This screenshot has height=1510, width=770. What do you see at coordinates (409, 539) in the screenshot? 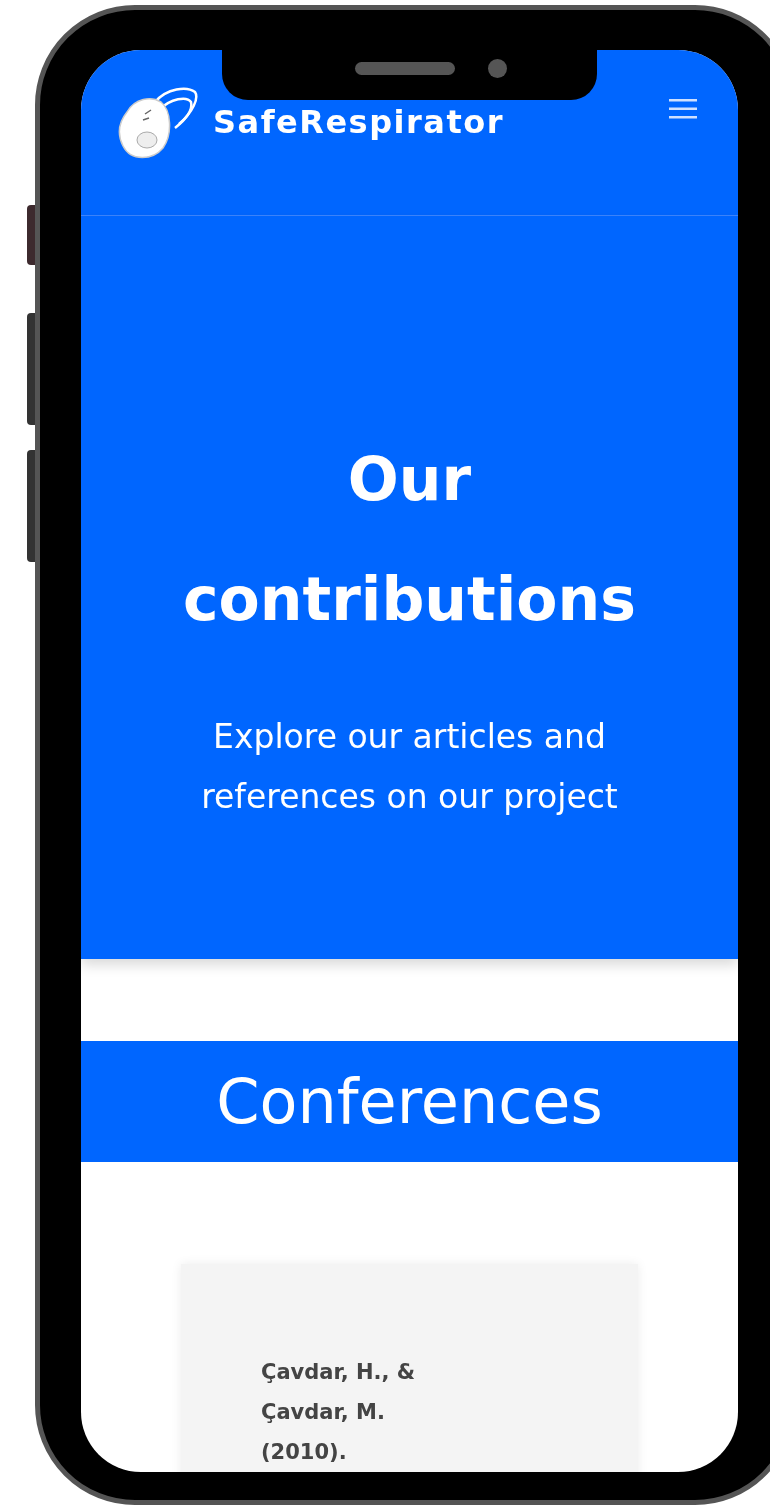
I see `hero-title: Our contributions` at bounding box center [409, 539].